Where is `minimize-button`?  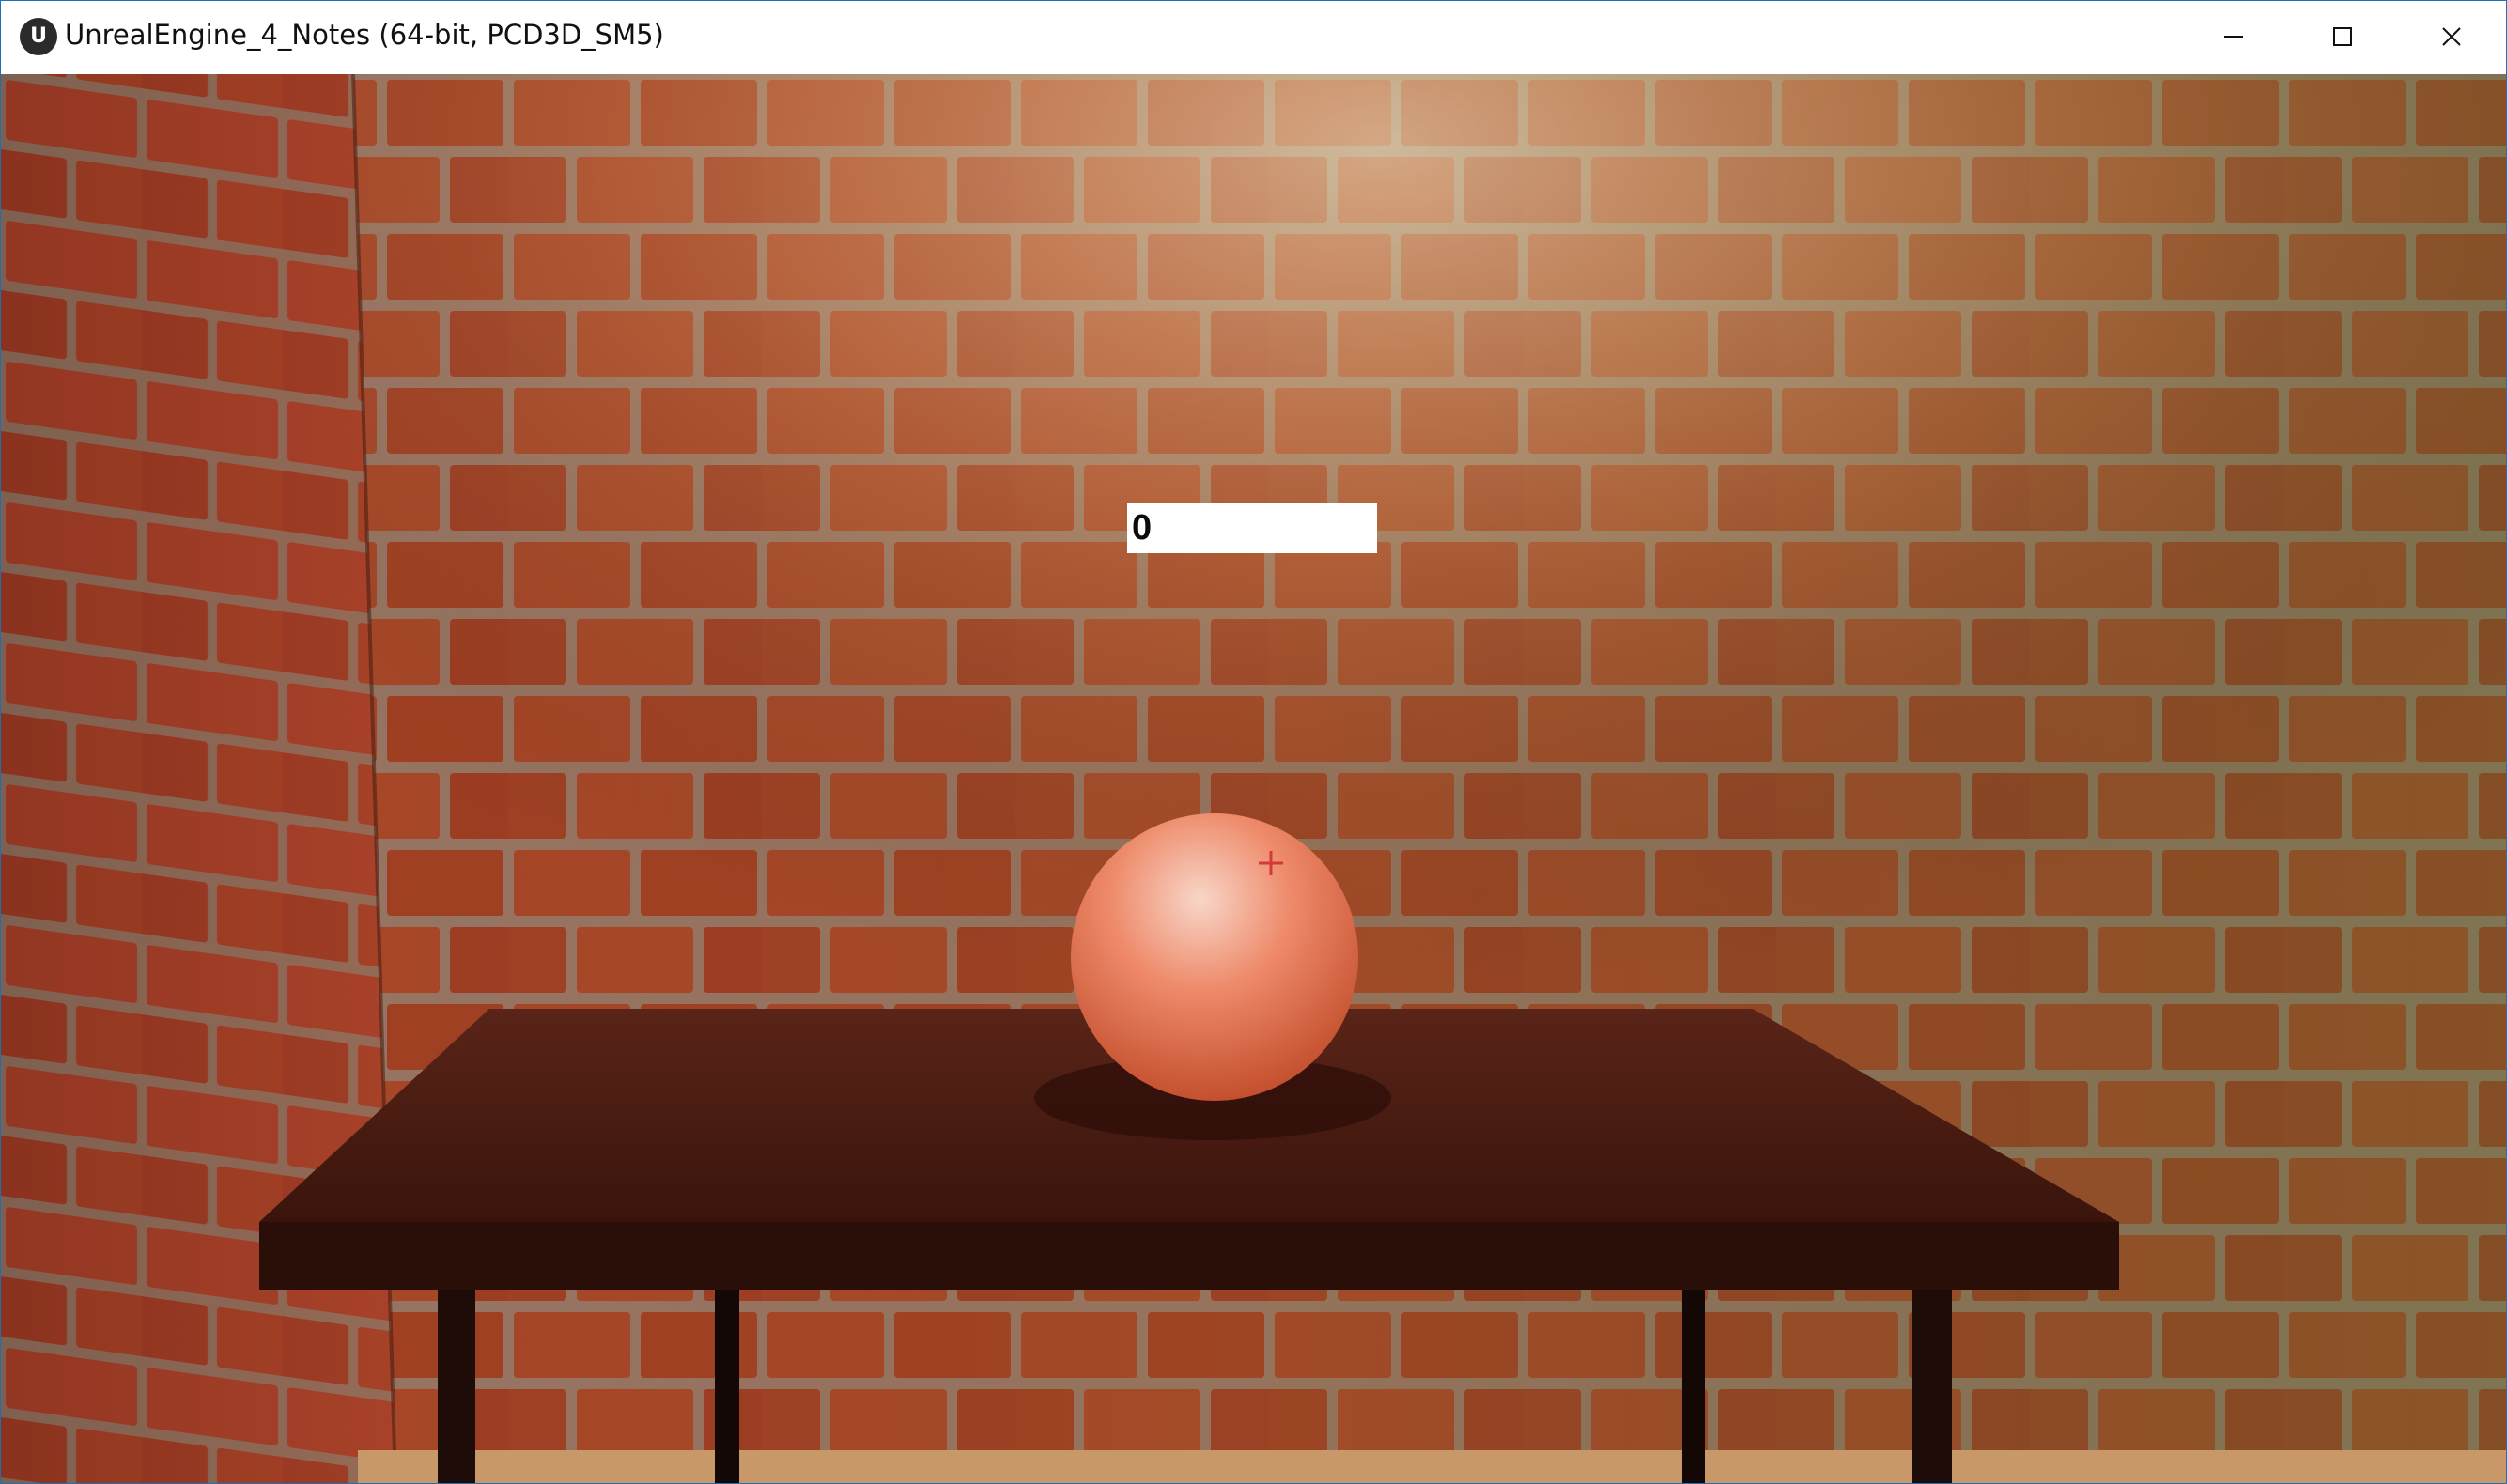
minimize-button is located at coordinates (2233, 37).